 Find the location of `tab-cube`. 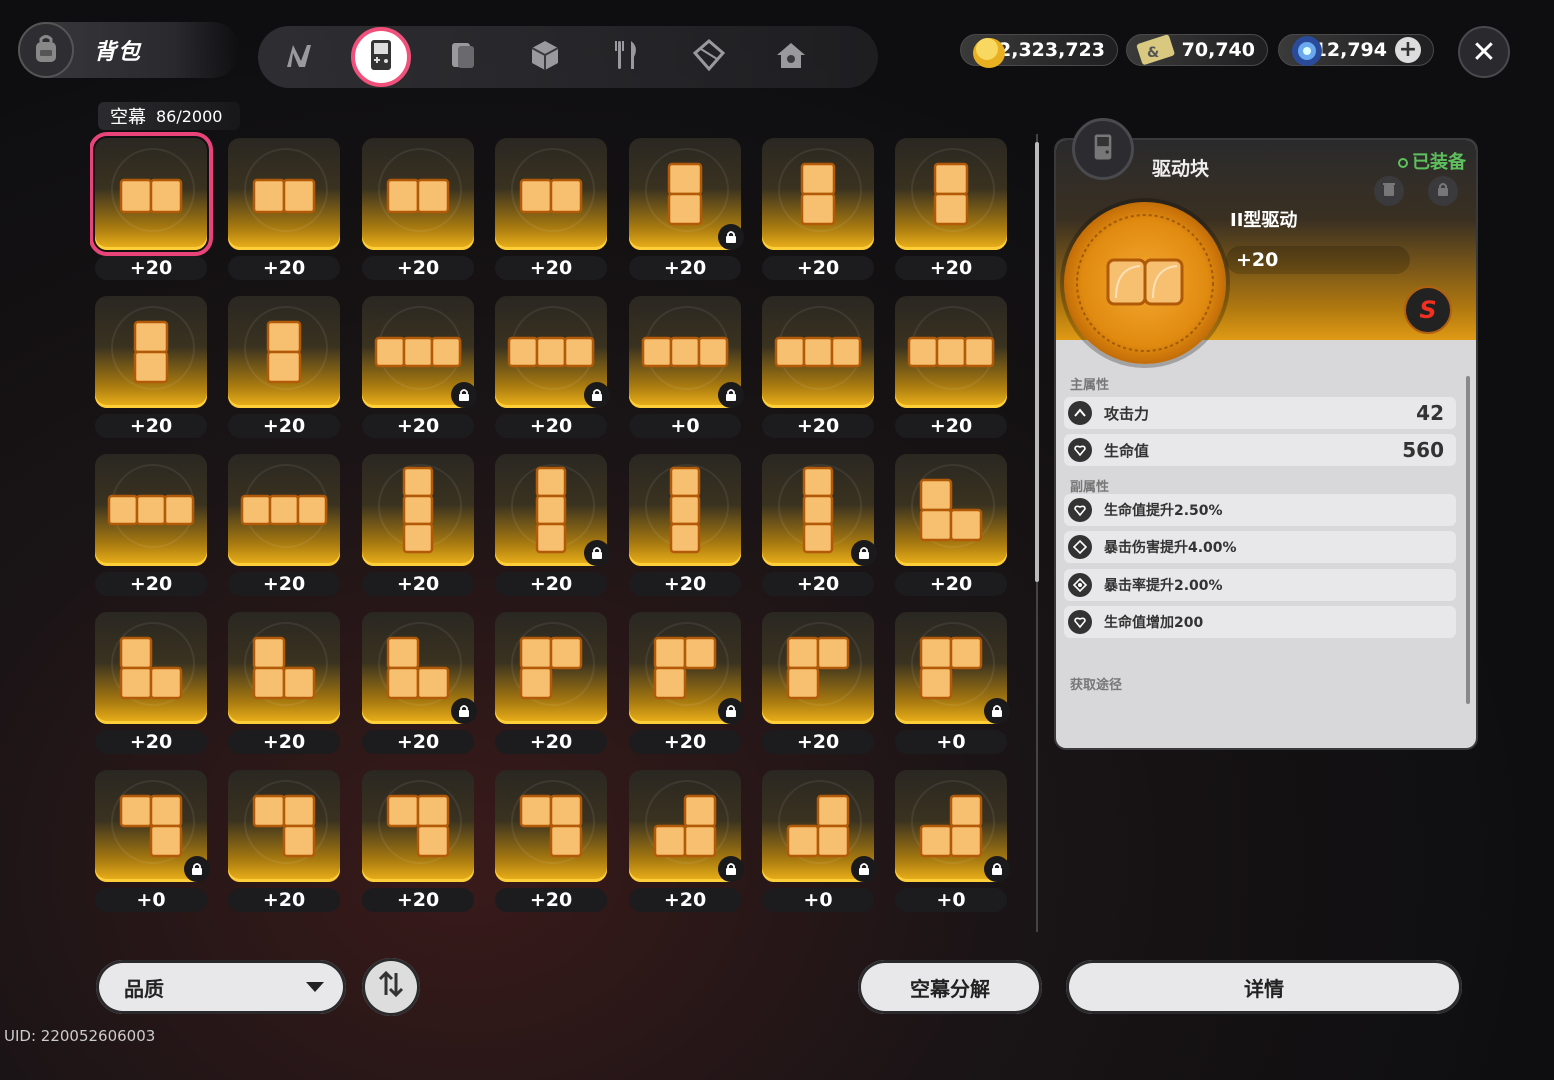

tab-cube is located at coordinates (545, 57).